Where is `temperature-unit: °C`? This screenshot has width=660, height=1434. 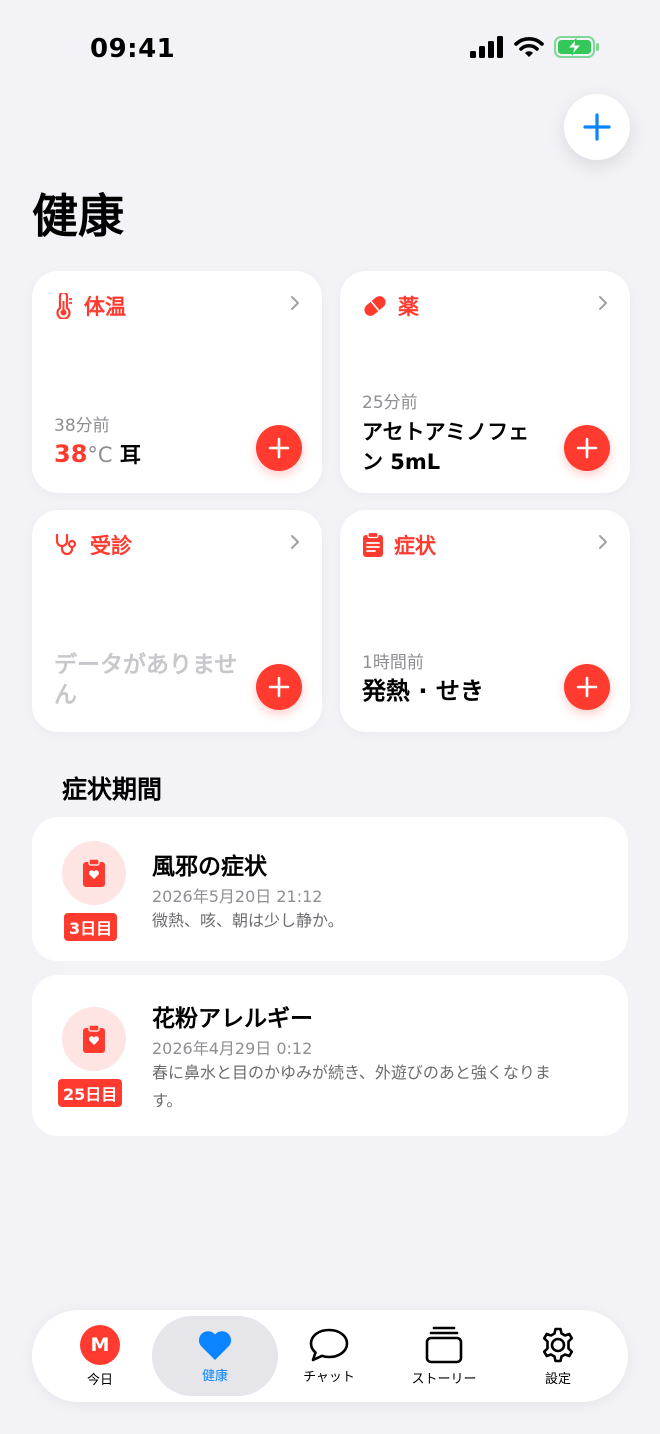
temperature-unit: °C is located at coordinates (100, 455).